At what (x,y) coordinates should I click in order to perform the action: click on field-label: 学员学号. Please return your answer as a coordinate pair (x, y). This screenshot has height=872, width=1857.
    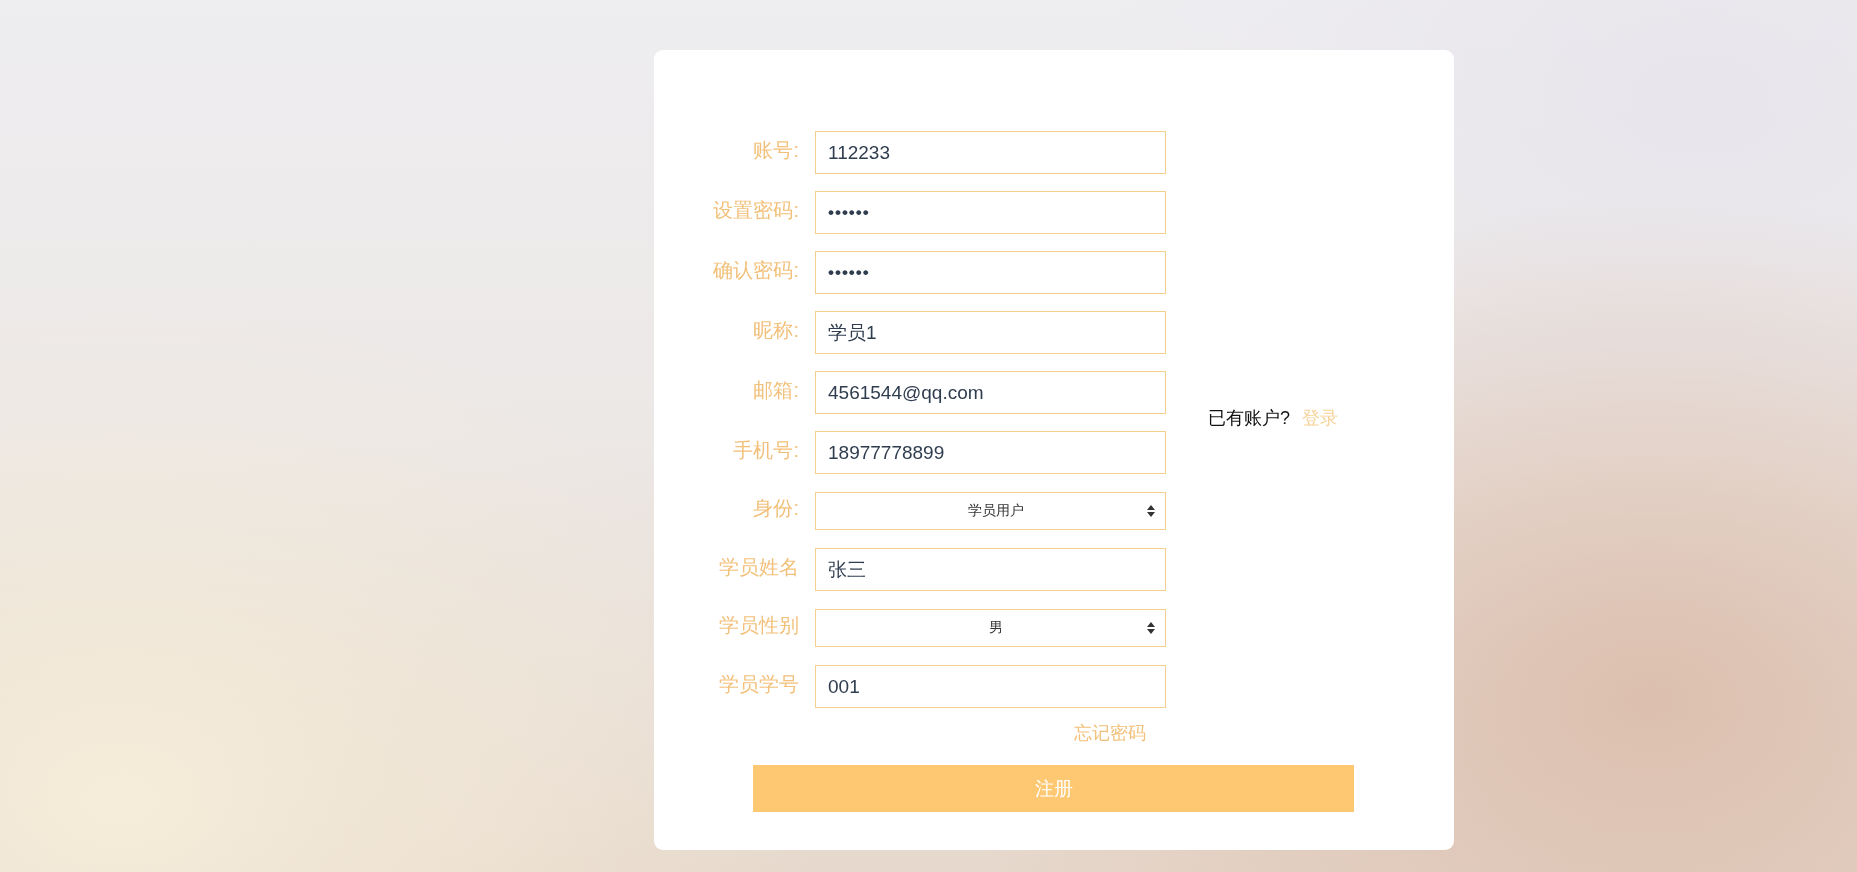
    Looking at the image, I should click on (759, 683).